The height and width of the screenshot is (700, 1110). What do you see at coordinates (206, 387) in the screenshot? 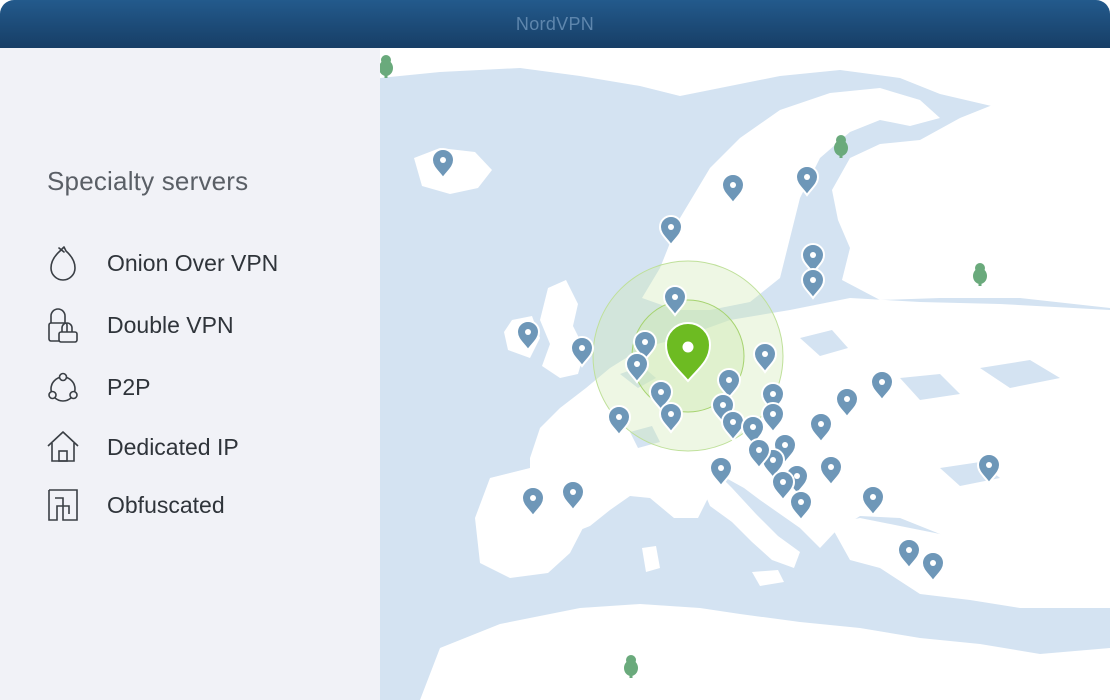
I see `sidebar-item-p2p: P2P` at bounding box center [206, 387].